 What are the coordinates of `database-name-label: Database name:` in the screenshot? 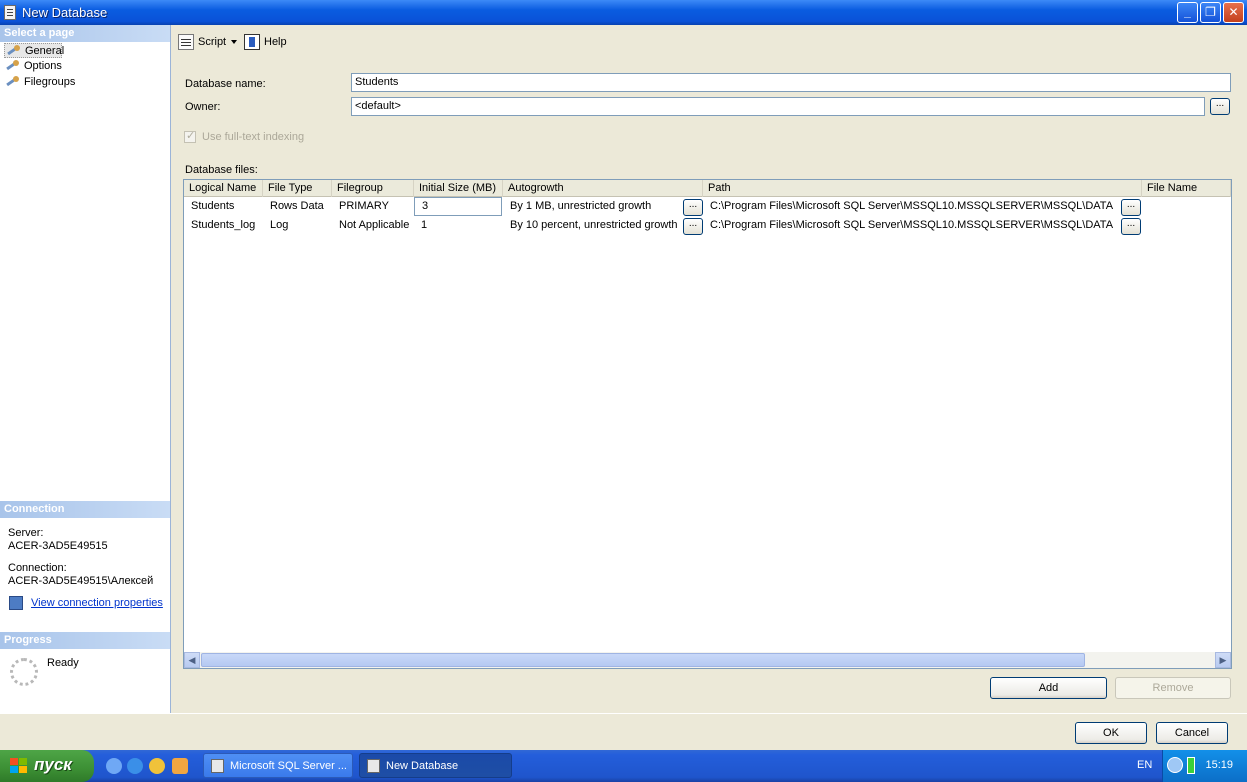 It's located at (225, 84).